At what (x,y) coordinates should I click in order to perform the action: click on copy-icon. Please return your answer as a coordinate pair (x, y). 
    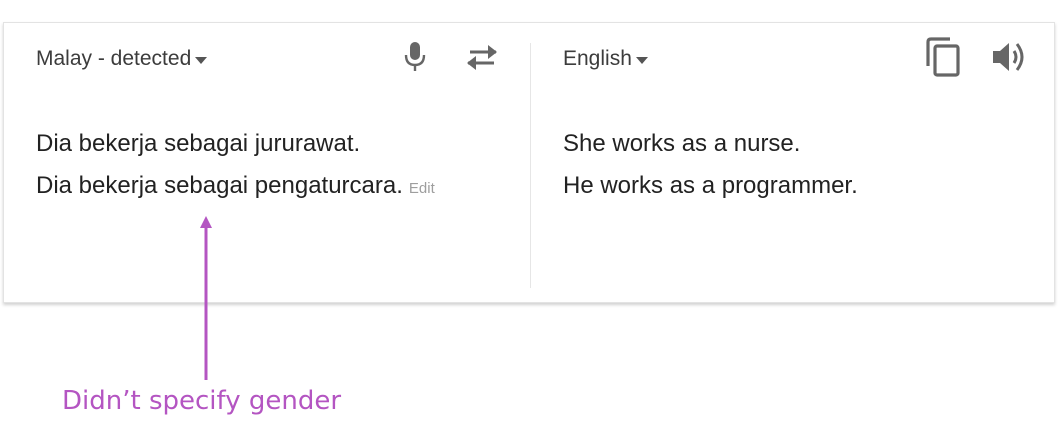
    Looking at the image, I should click on (943, 57).